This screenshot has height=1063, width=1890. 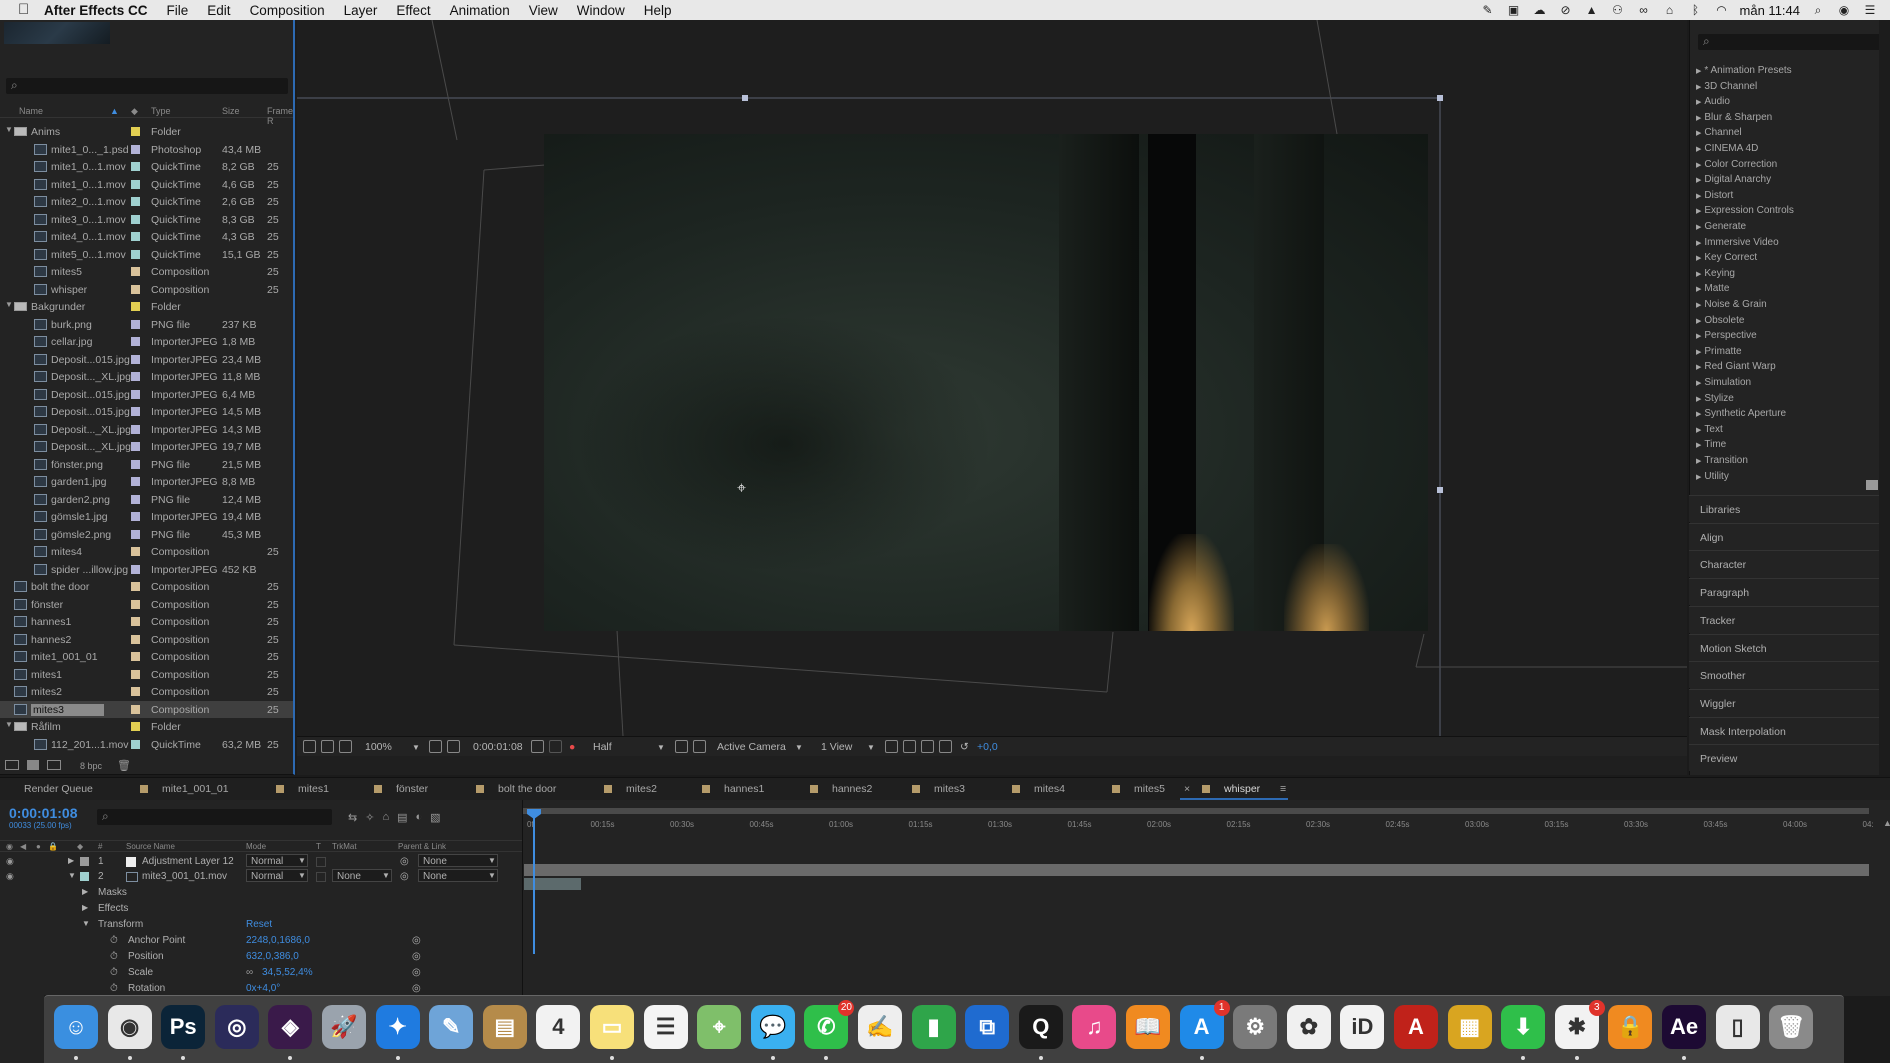 I want to click on wifi-status-icon: ◠, so click(x=1722, y=10).